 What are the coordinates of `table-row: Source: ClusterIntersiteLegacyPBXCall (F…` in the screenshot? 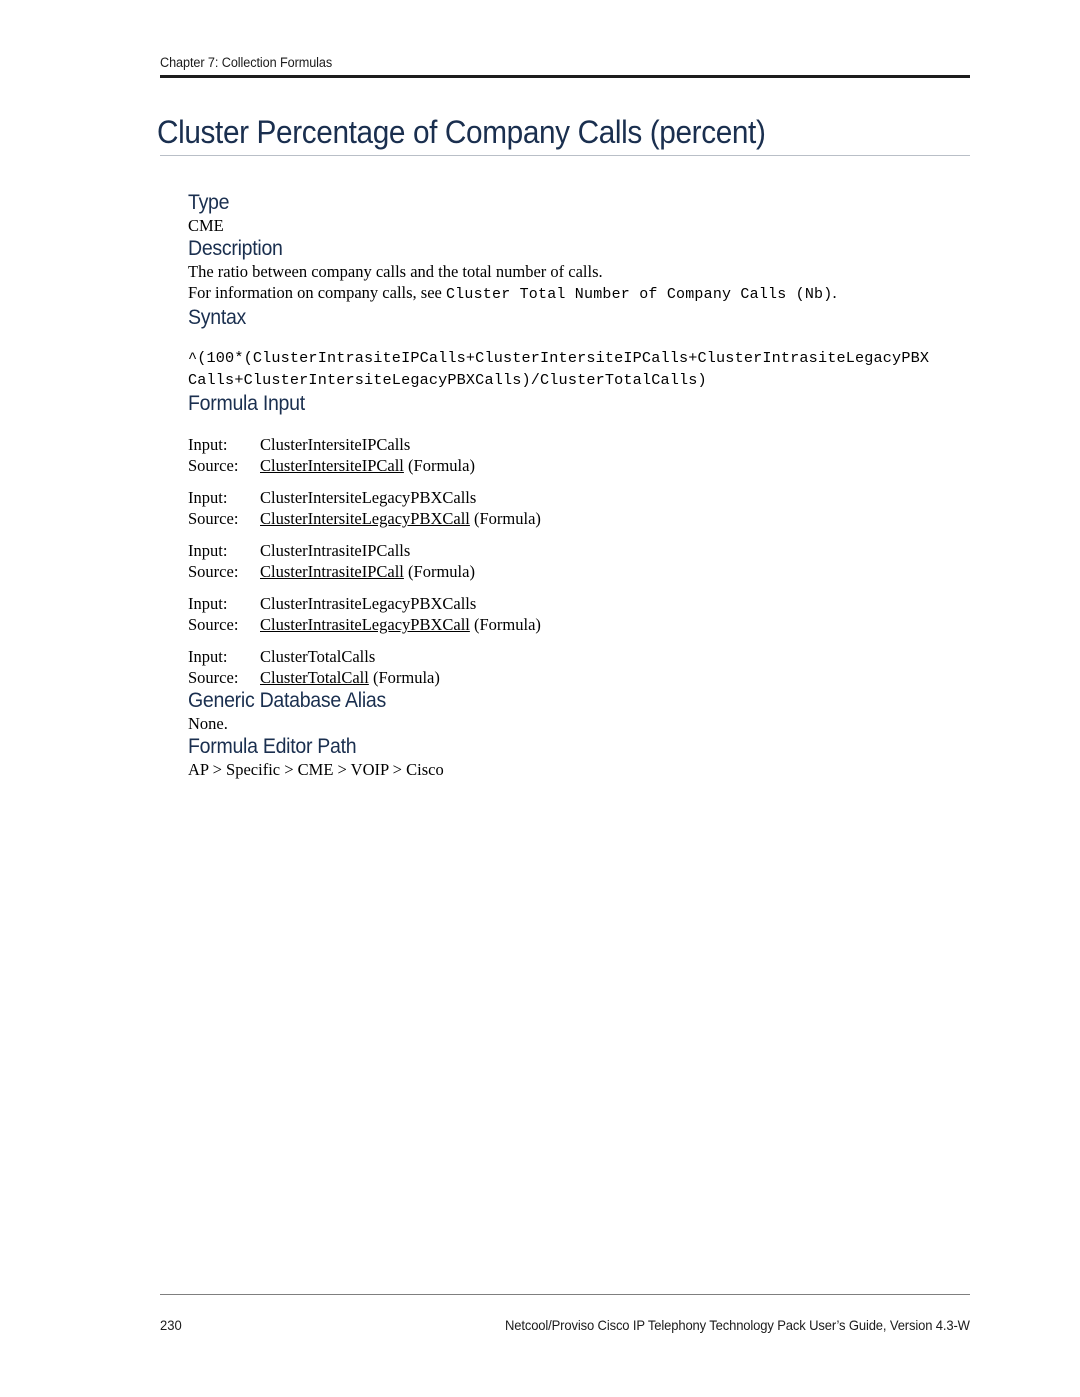 It's located at (364, 518).